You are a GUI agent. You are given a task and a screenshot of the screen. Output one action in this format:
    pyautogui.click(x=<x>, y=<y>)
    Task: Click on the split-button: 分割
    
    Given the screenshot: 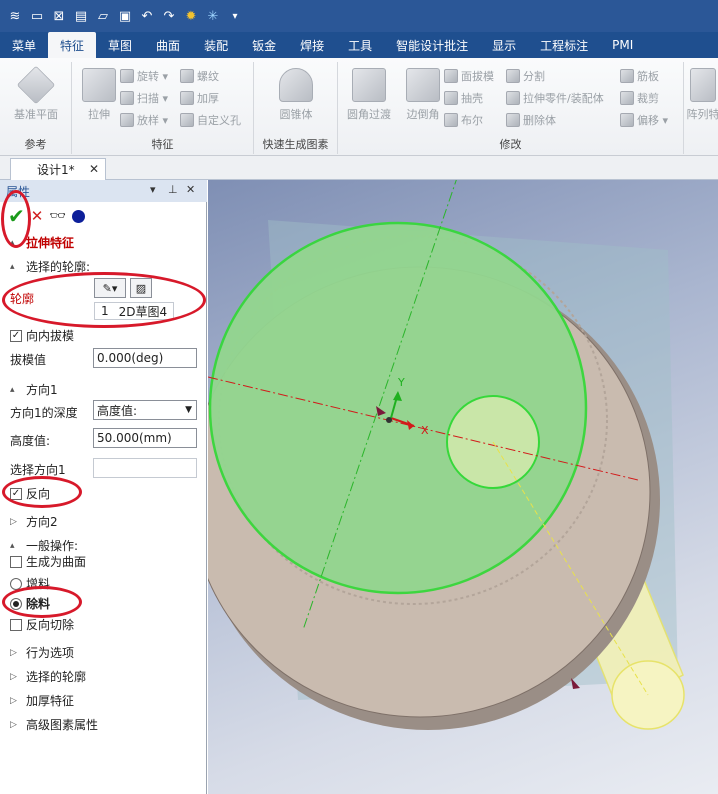 What is the action you would take?
    pyautogui.click(x=525, y=76)
    